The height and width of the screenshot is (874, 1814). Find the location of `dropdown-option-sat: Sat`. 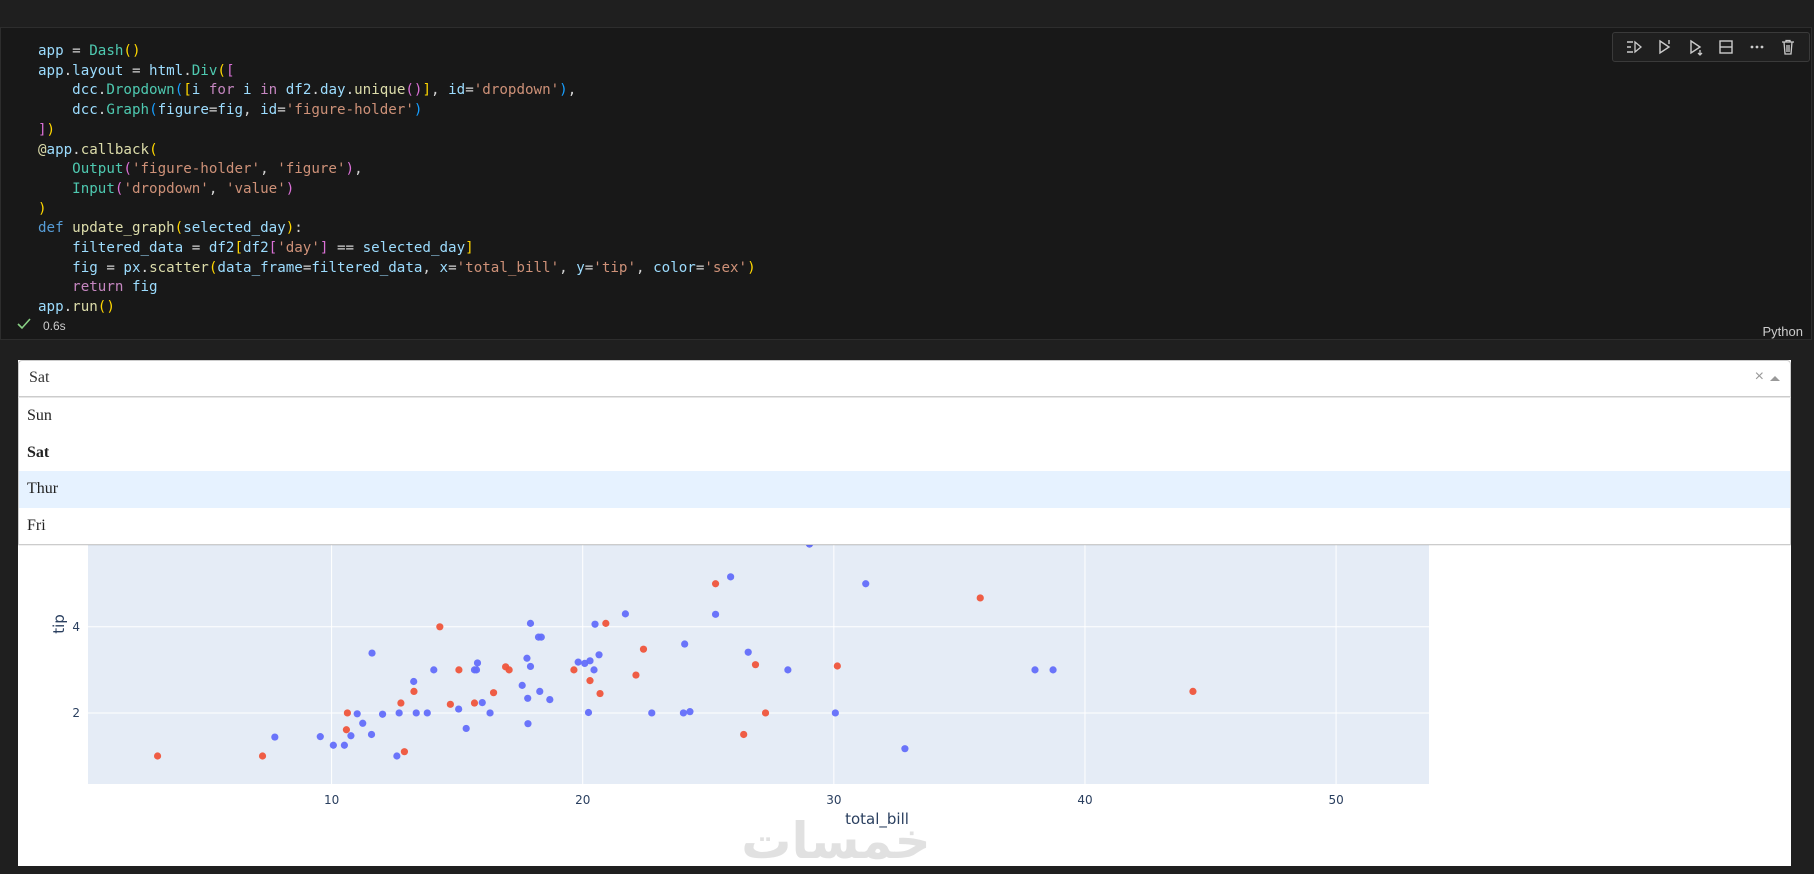

dropdown-option-sat: Sat is located at coordinates (904, 453).